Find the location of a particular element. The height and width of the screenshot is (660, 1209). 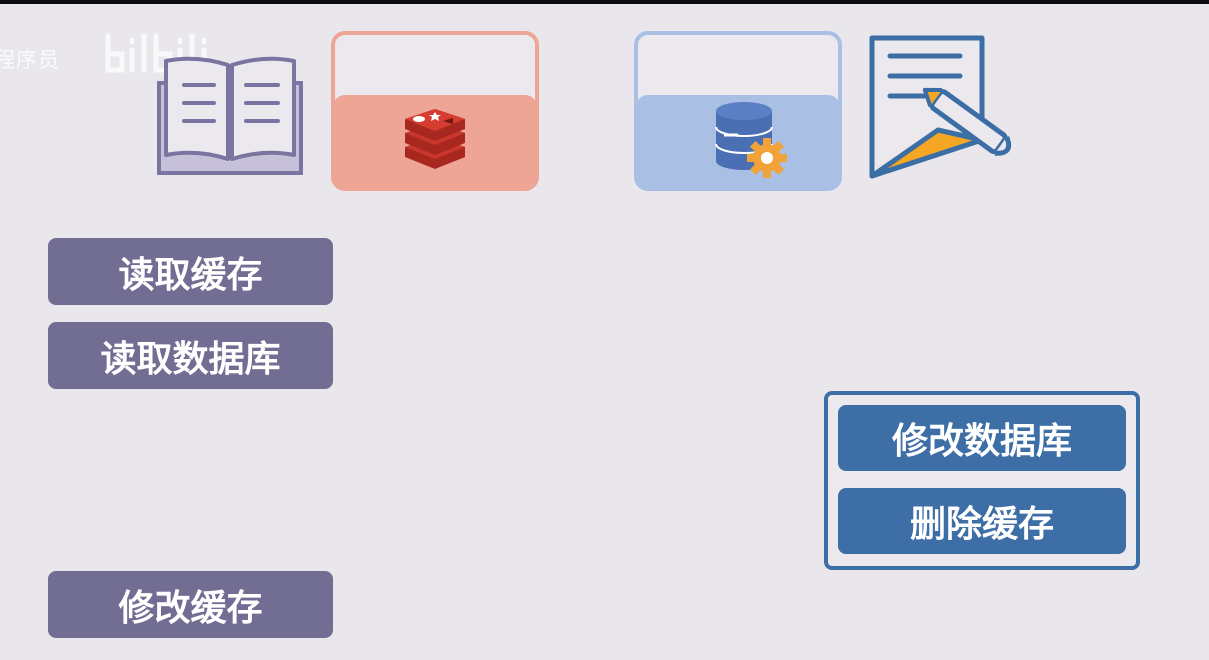

modify-cache-label: 修改缓存 is located at coordinates (190, 604).